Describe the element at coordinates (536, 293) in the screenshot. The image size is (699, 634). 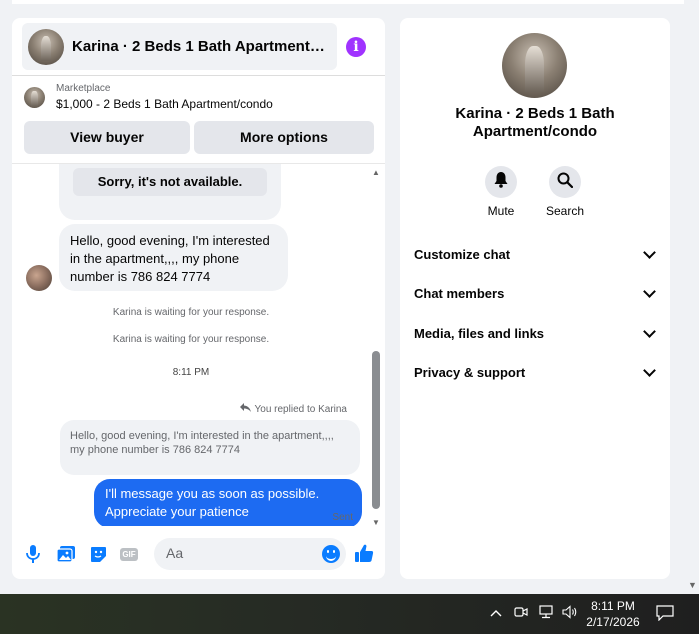
I see `section-chat-members: Chat members` at that location.